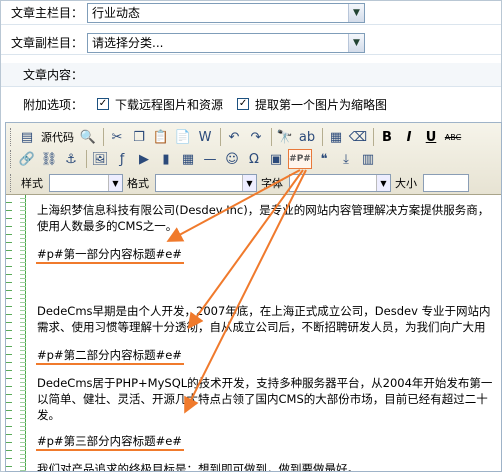 The image size is (502, 472). Describe the element at coordinates (169, 104) in the screenshot. I see `download-images-label: 下载远程图片和资源` at that location.